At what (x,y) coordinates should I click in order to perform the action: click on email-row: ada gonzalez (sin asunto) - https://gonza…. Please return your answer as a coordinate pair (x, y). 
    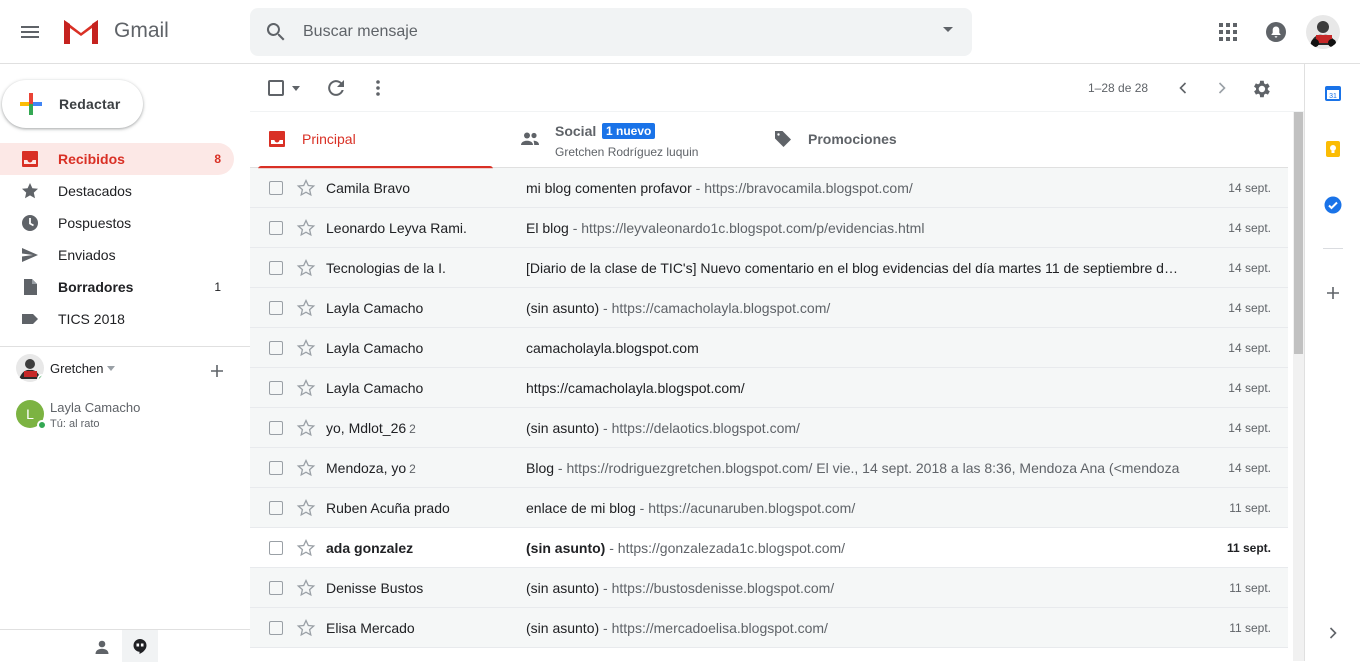
    Looking at the image, I should click on (769, 548).